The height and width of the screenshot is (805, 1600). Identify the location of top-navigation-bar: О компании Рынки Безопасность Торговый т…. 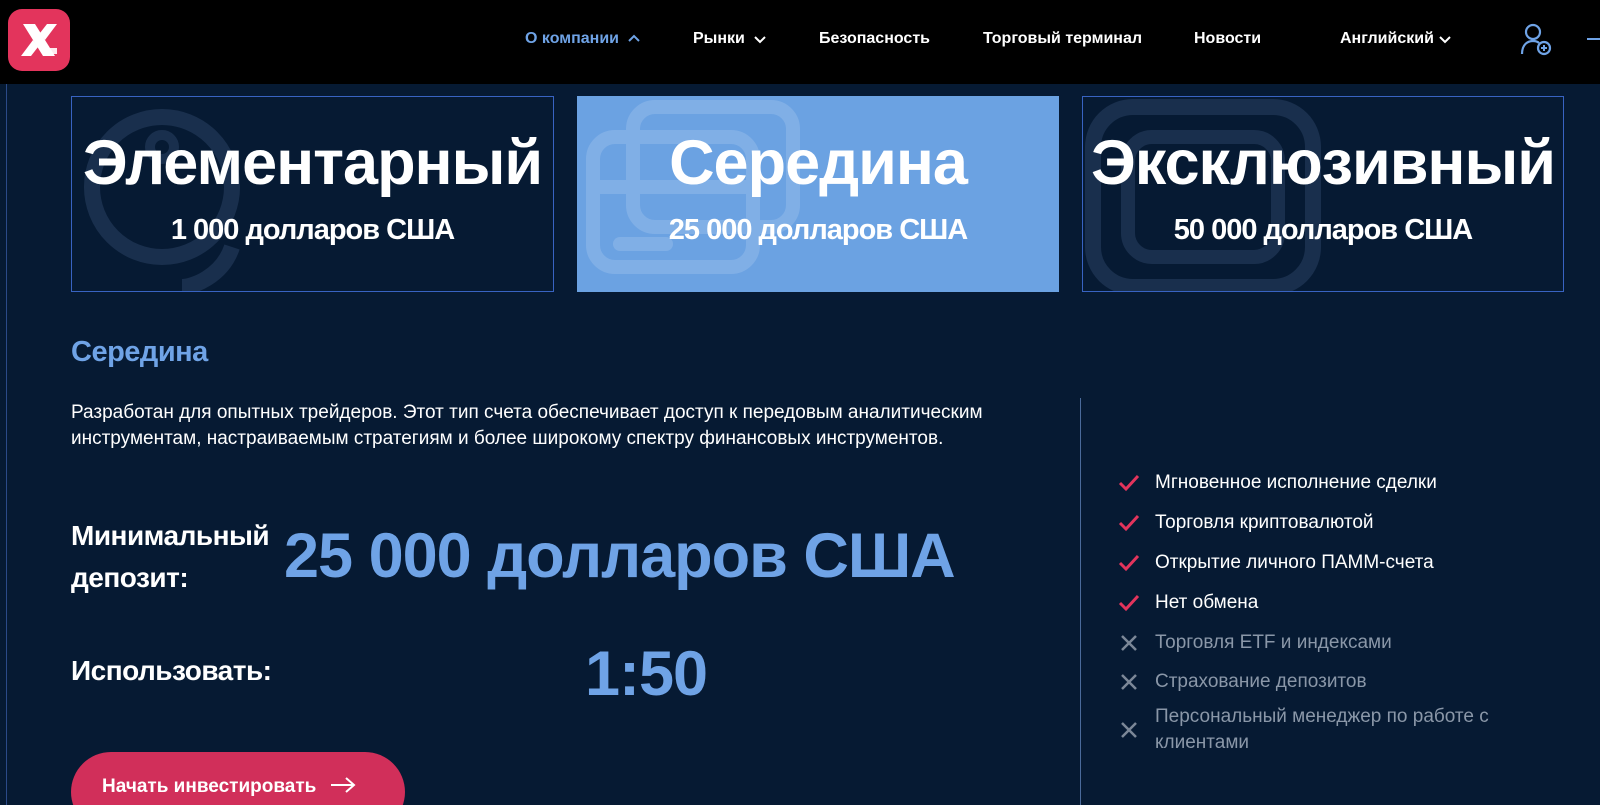
(800, 42).